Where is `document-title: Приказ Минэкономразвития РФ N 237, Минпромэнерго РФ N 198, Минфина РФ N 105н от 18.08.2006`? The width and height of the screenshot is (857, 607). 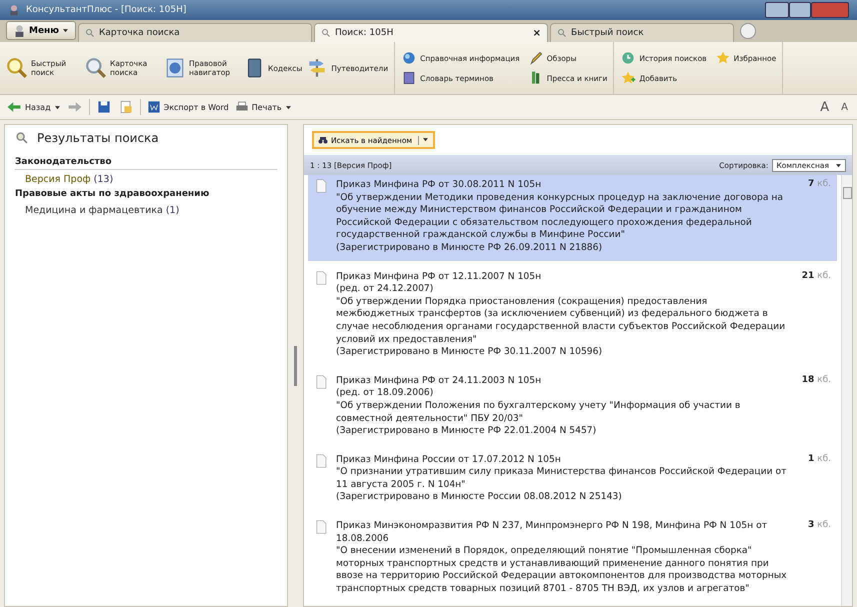 document-title: Приказ Минэкономразвития РФ N 237, Минпромэнерго РФ N 198, Минфина РФ N 105н от 18.08.2006 is located at coordinates (552, 533).